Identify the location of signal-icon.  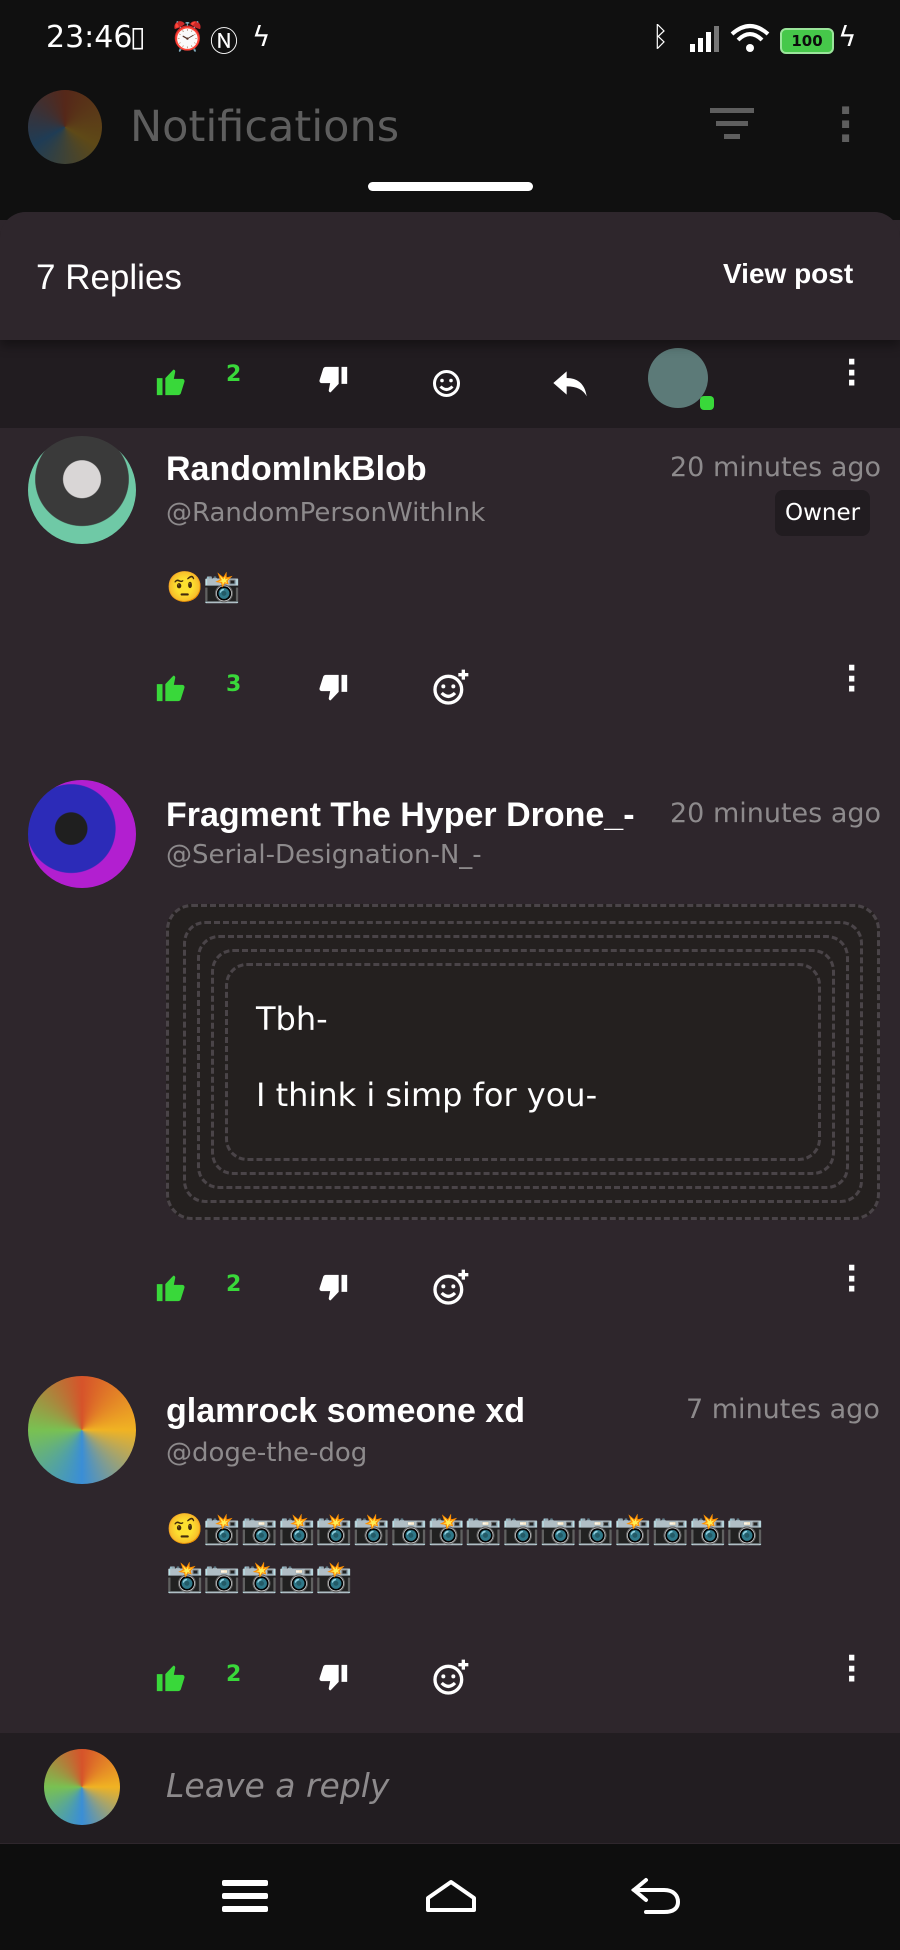
(704, 39).